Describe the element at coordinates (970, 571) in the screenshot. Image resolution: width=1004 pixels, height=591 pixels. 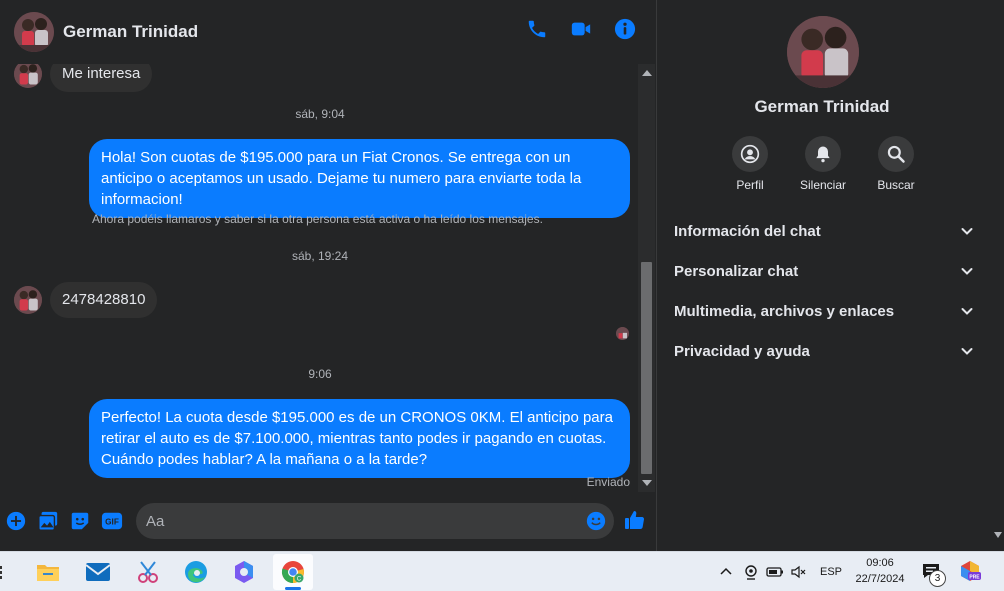
I see `copilot-pre-icon: PRE` at that location.